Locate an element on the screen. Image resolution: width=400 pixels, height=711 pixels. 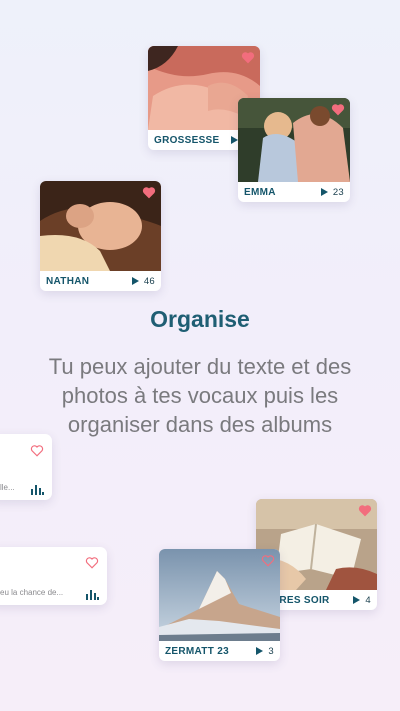
album-count: 46 is located at coordinates (149, 281).